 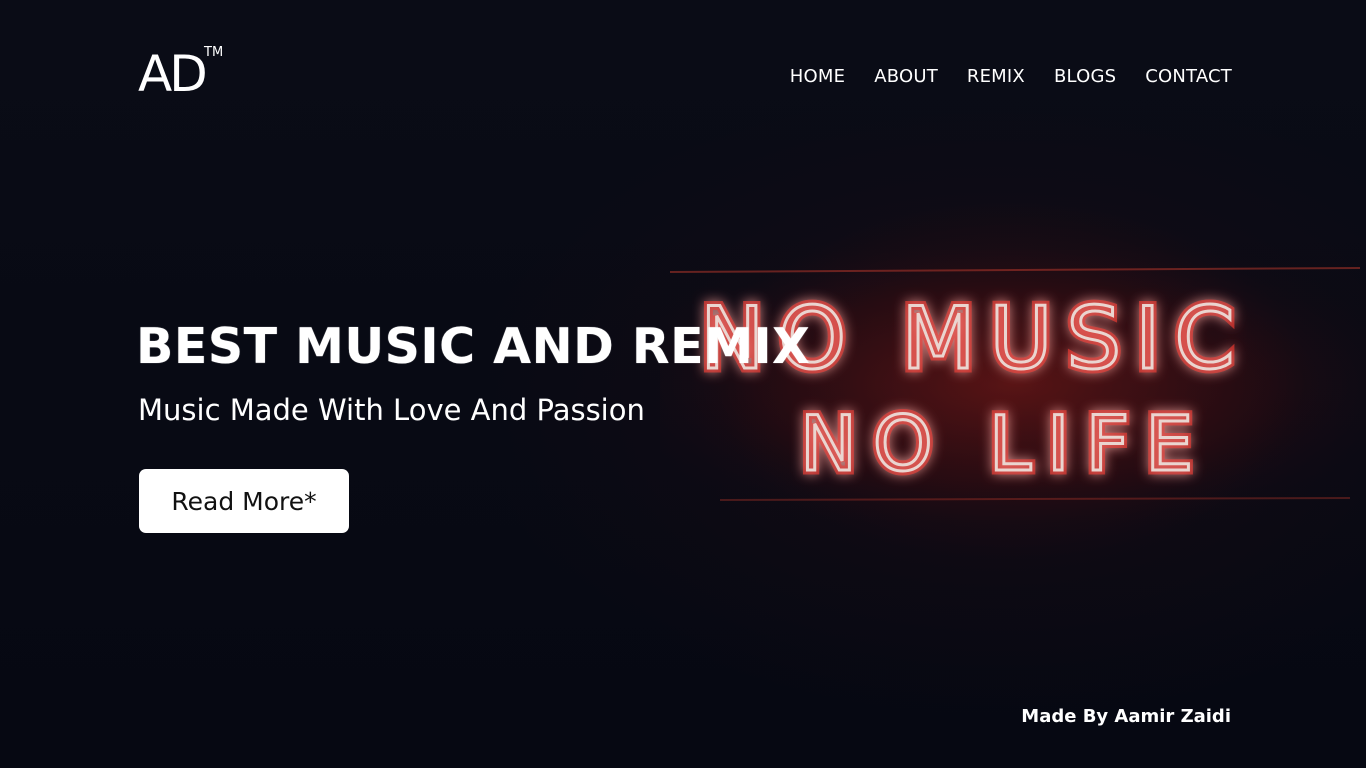 I want to click on logo-trademark: TM, so click(x=214, y=52).